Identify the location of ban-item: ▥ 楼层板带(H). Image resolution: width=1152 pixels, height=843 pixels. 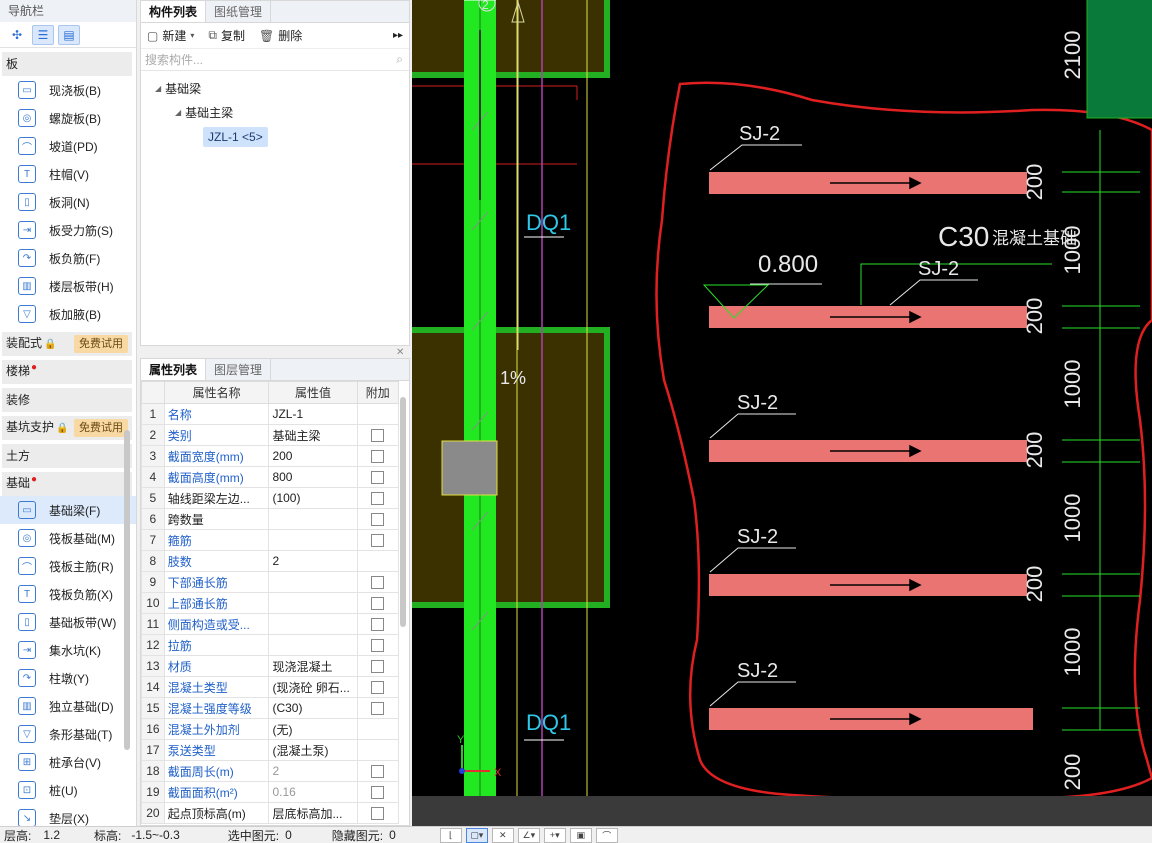
(68, 286).